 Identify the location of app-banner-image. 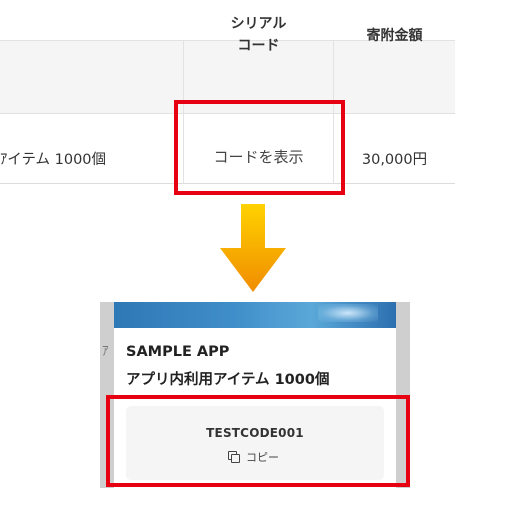
(255, 315).